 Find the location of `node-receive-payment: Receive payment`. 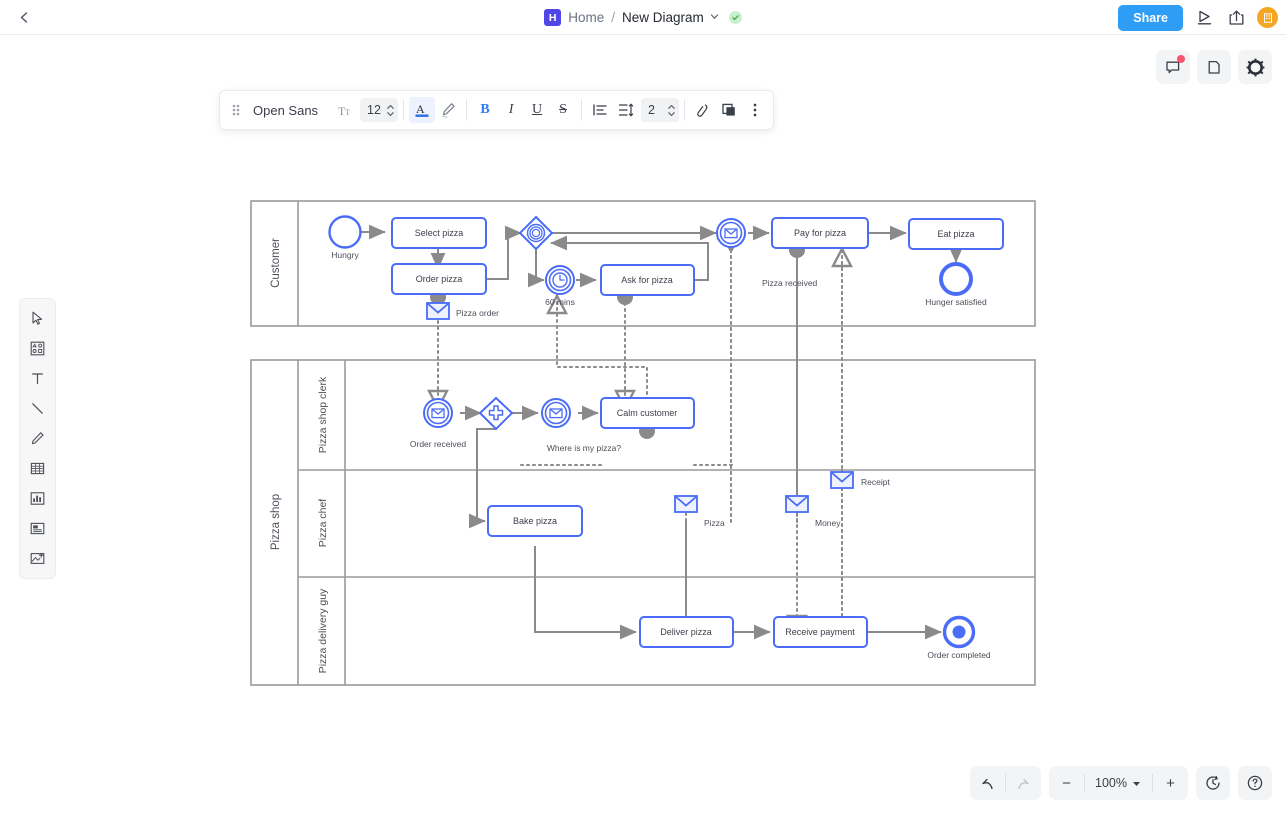

node-receive-payment: Receive payment is located at coordinates (820, 632).